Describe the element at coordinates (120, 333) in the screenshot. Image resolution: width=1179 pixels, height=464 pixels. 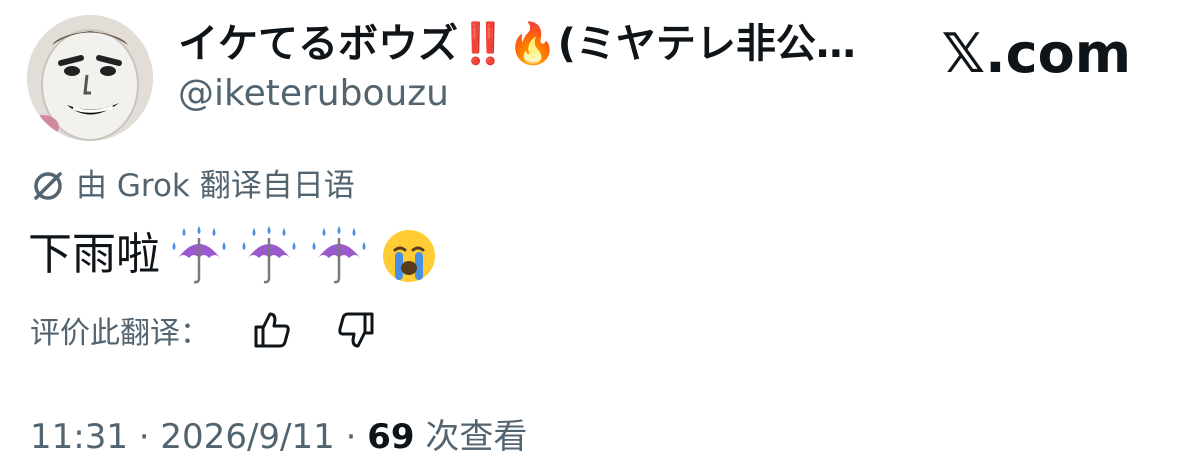
I see `rate-translation-label: 评价此翻译：` at that location.